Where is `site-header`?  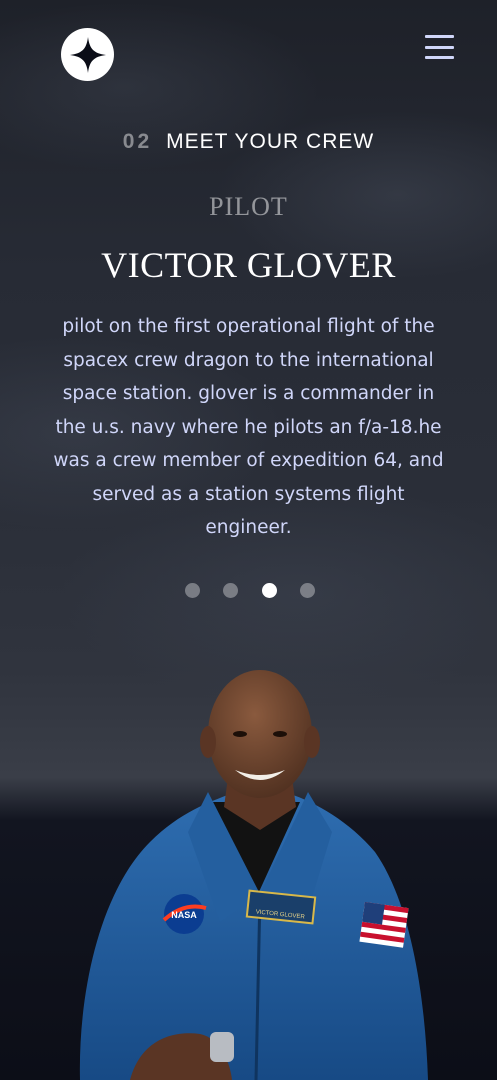
site-header is located at coordinates (248, 55).